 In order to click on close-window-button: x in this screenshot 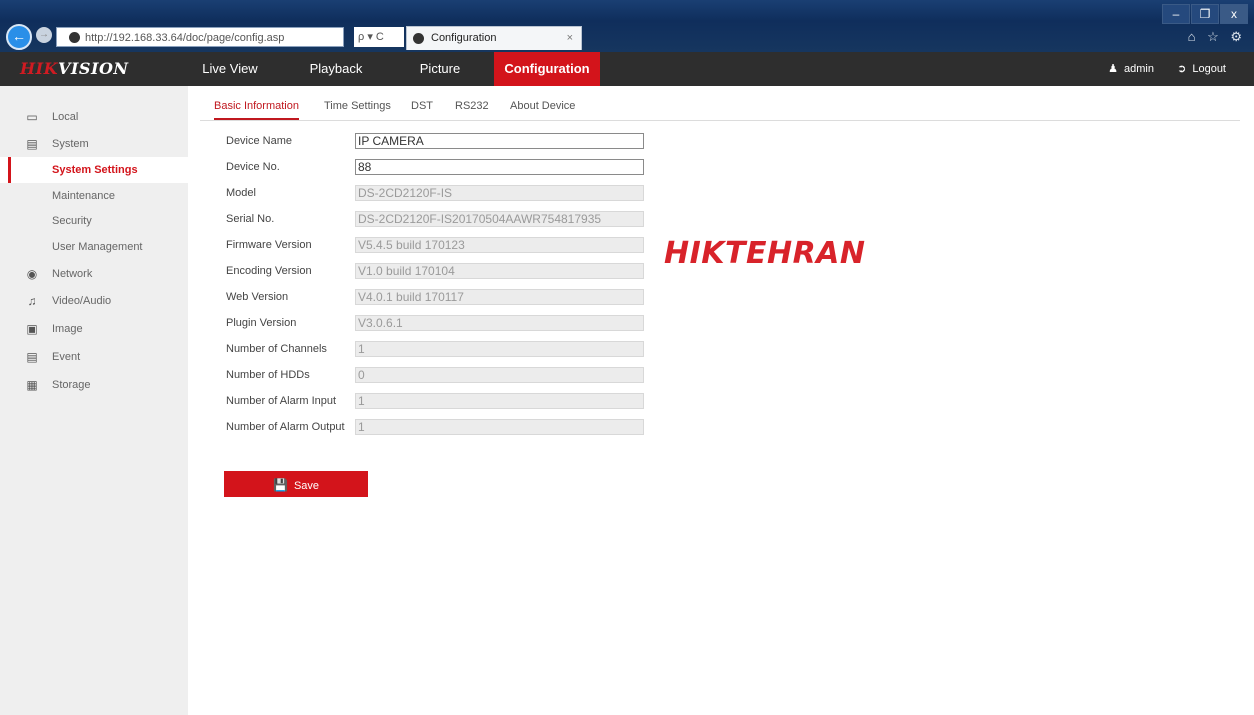, I will do `click(1234, 14)`.